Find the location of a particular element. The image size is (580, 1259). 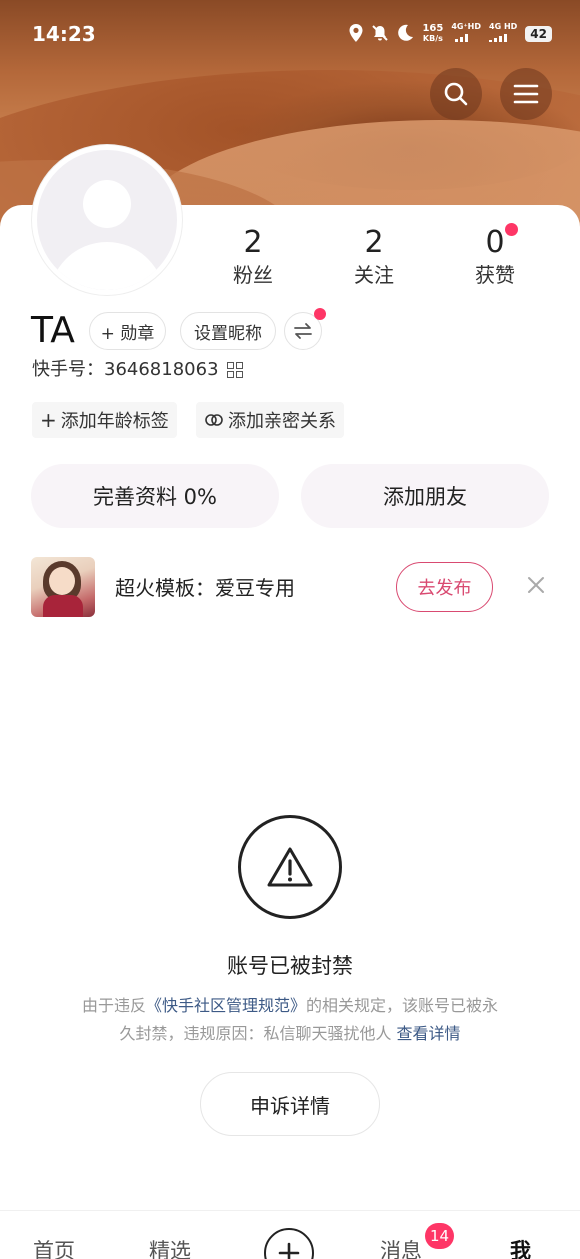

avatar is located at coordinates (107, 220).